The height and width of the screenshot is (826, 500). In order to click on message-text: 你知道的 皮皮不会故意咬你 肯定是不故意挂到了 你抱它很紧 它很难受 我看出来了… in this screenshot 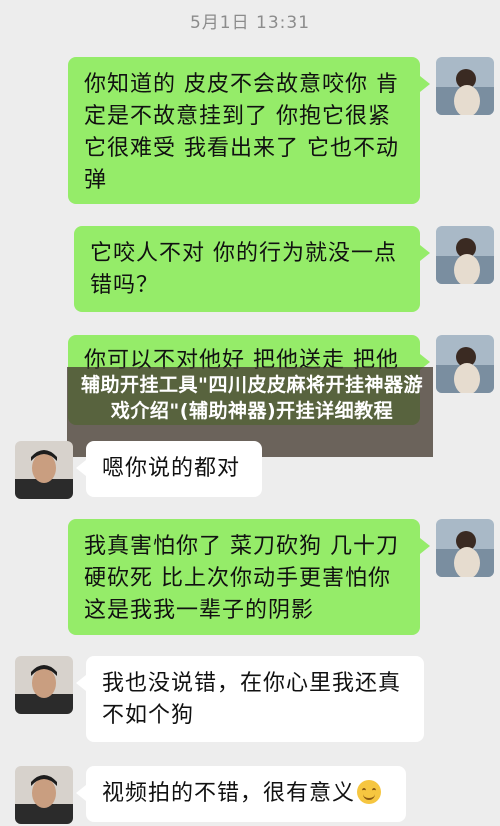, I will do `click(241, 132)`.